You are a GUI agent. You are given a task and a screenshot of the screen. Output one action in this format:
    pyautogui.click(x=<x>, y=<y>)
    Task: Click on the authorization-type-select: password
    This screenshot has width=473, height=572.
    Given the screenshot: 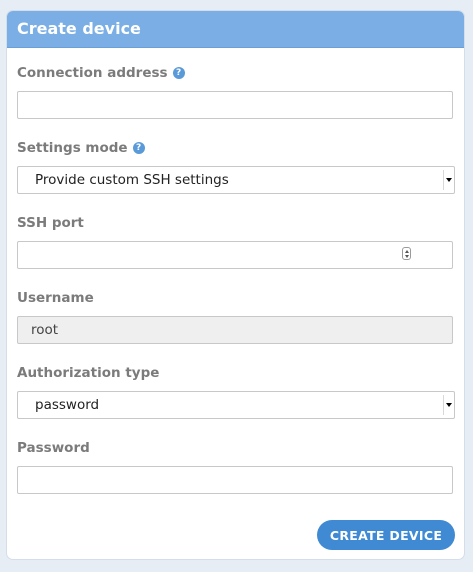 What is the action you would take?
    pyautogui.click(x=236, y=405)
    